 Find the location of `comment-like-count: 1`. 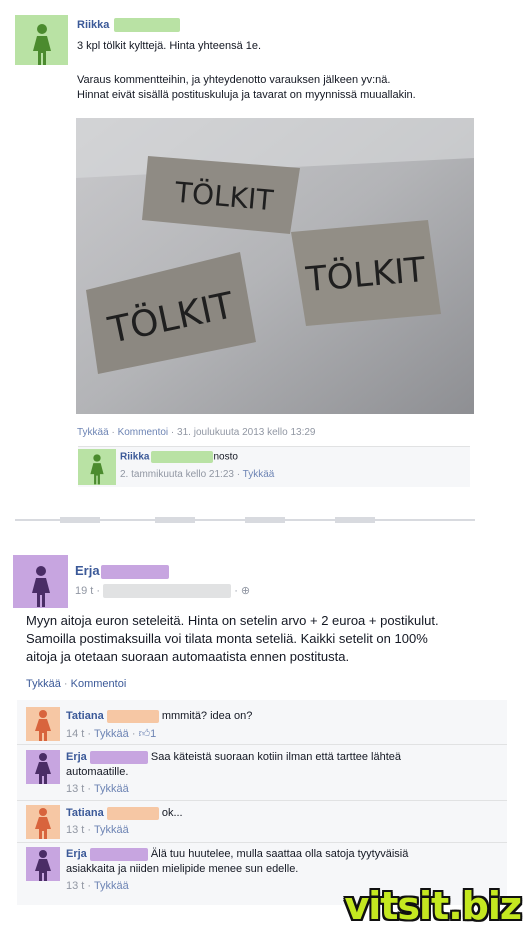

comment-like-count: 1 is located at coordinates (153, 734).